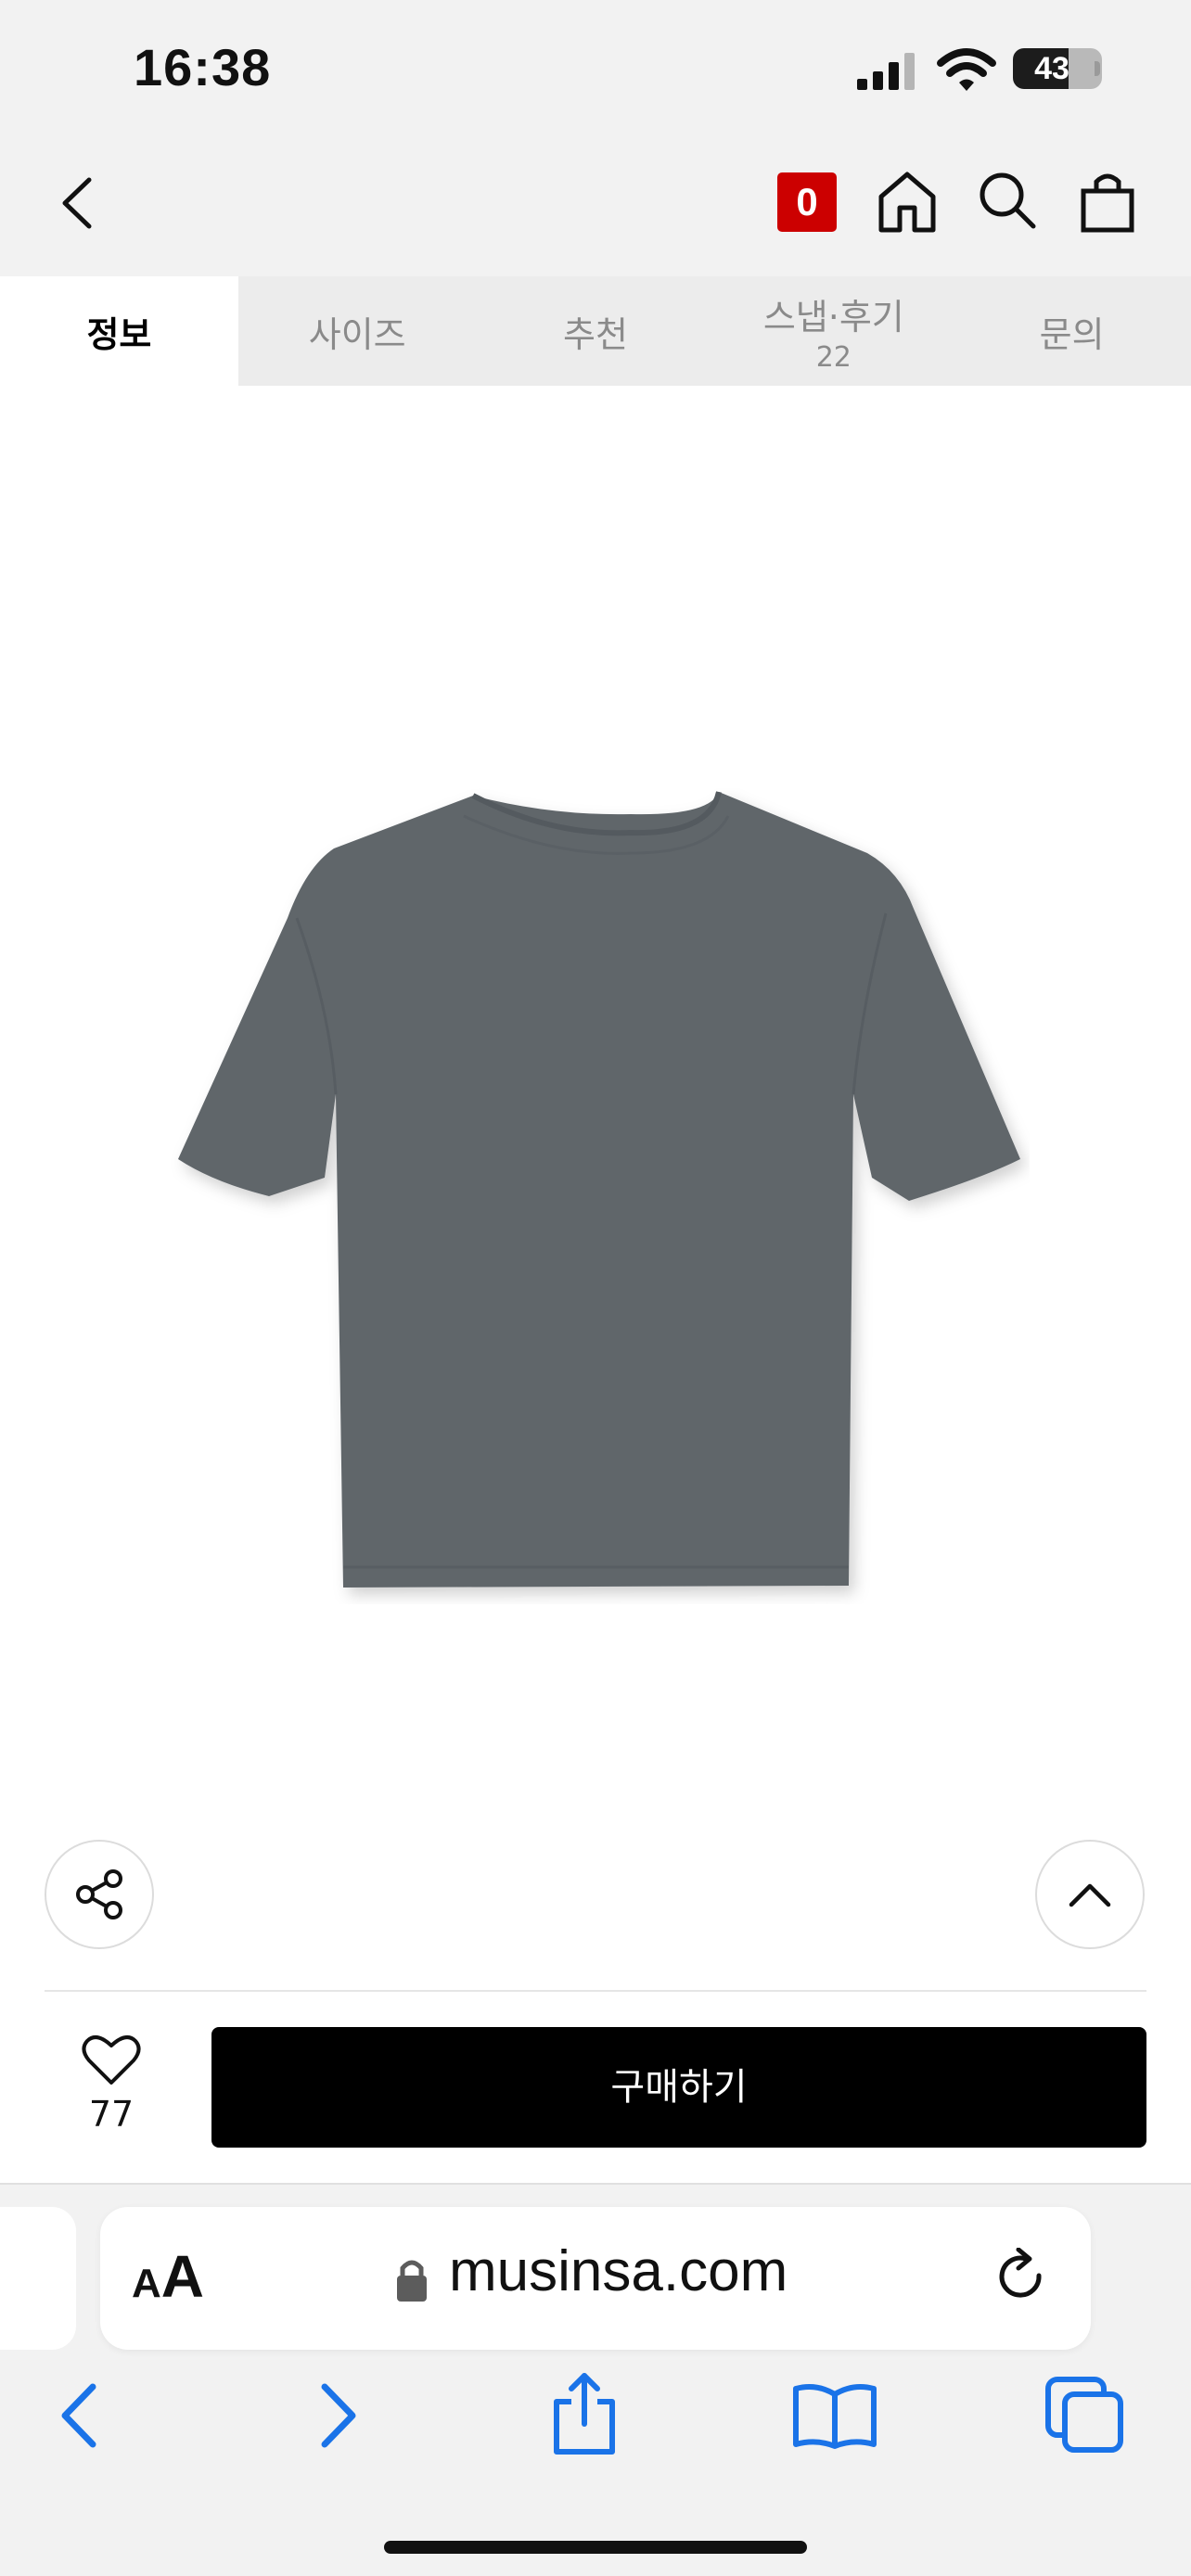 This screenshot has width=1191, height=2576. What do you see at coordinates (807, 202) in the screenshot?
I see `brand-badge: 0` at bounding box center [807, 202].